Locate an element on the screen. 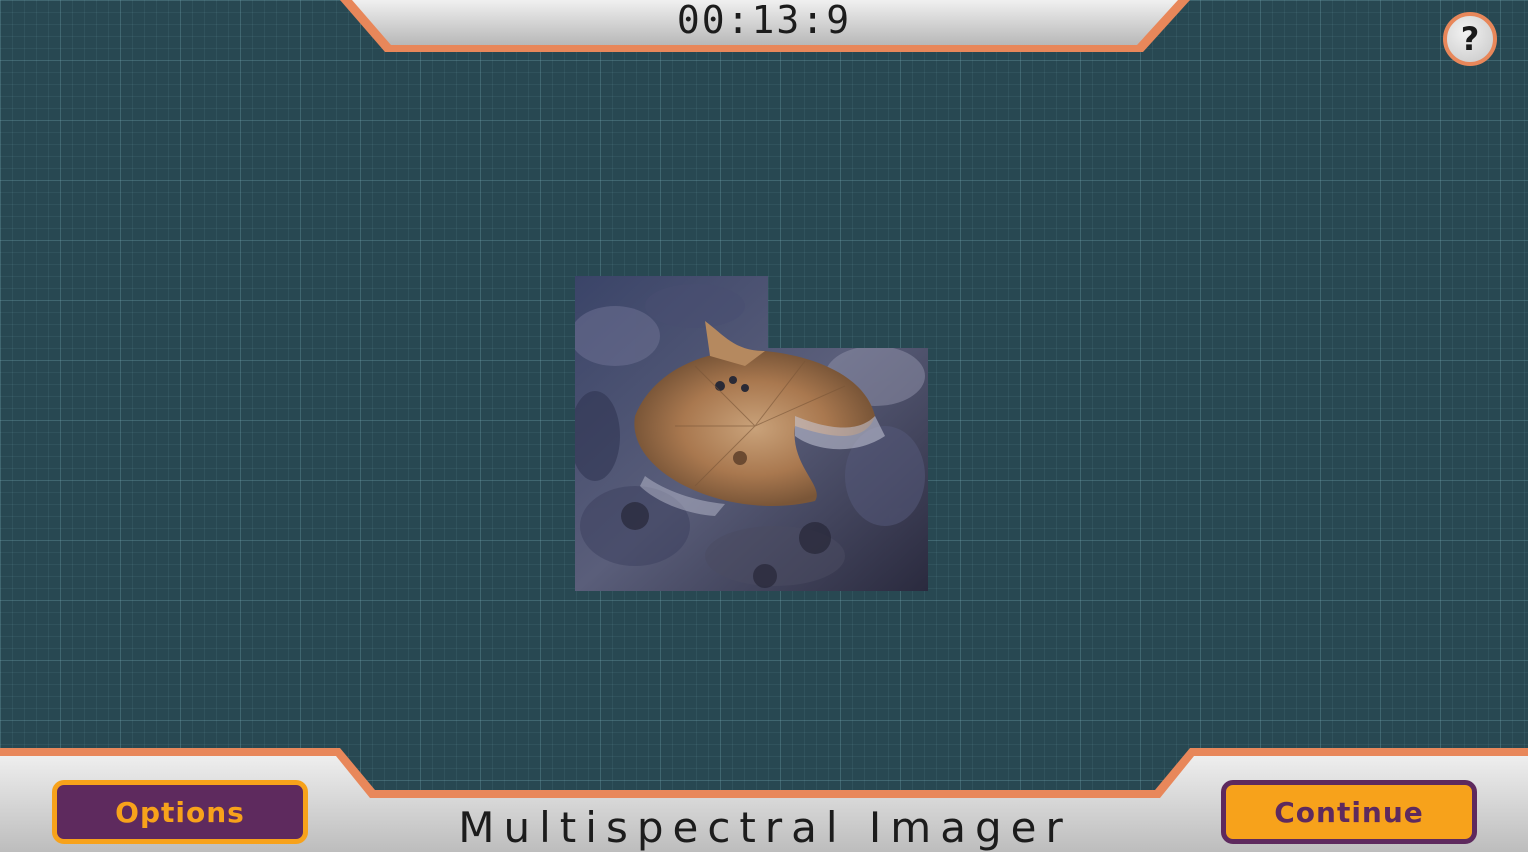 This screenshot has width=1528, height=852. continue-button: Continue is located at coordinates (1349, 812).